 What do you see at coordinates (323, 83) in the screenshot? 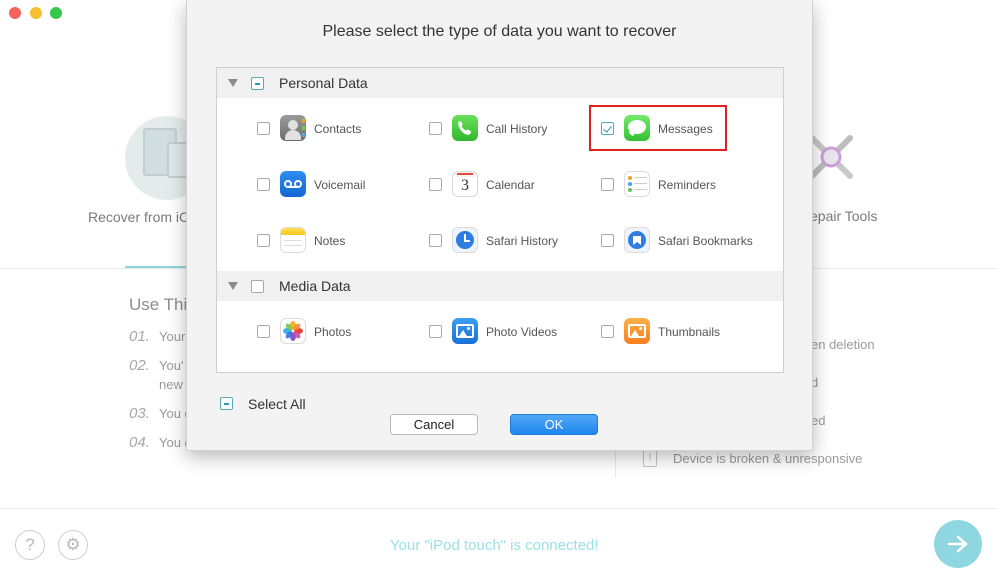
I see `section-label: Personal Data` at bounding box center [323, 83].